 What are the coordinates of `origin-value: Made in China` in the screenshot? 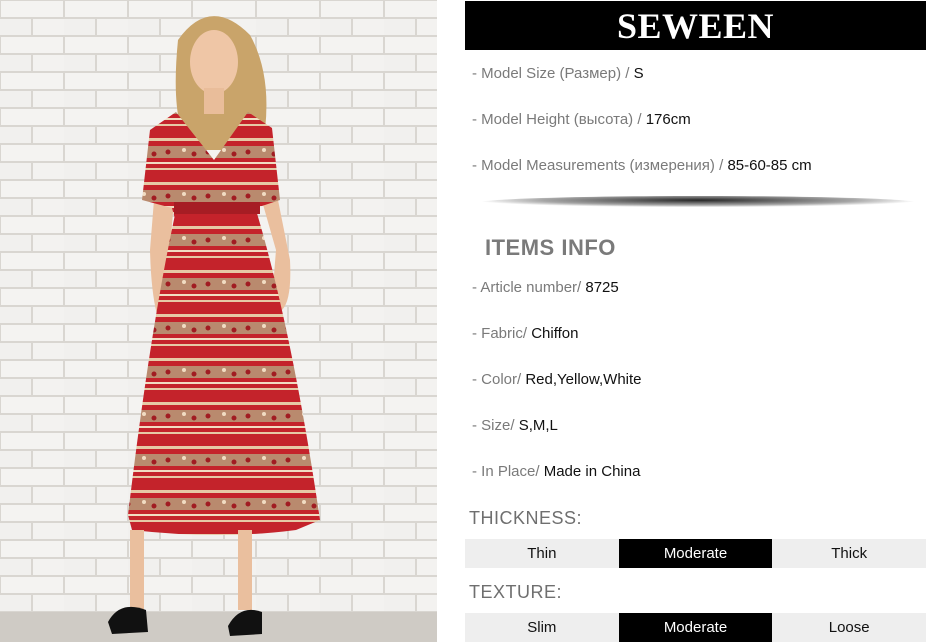 It's located at (592, 471).